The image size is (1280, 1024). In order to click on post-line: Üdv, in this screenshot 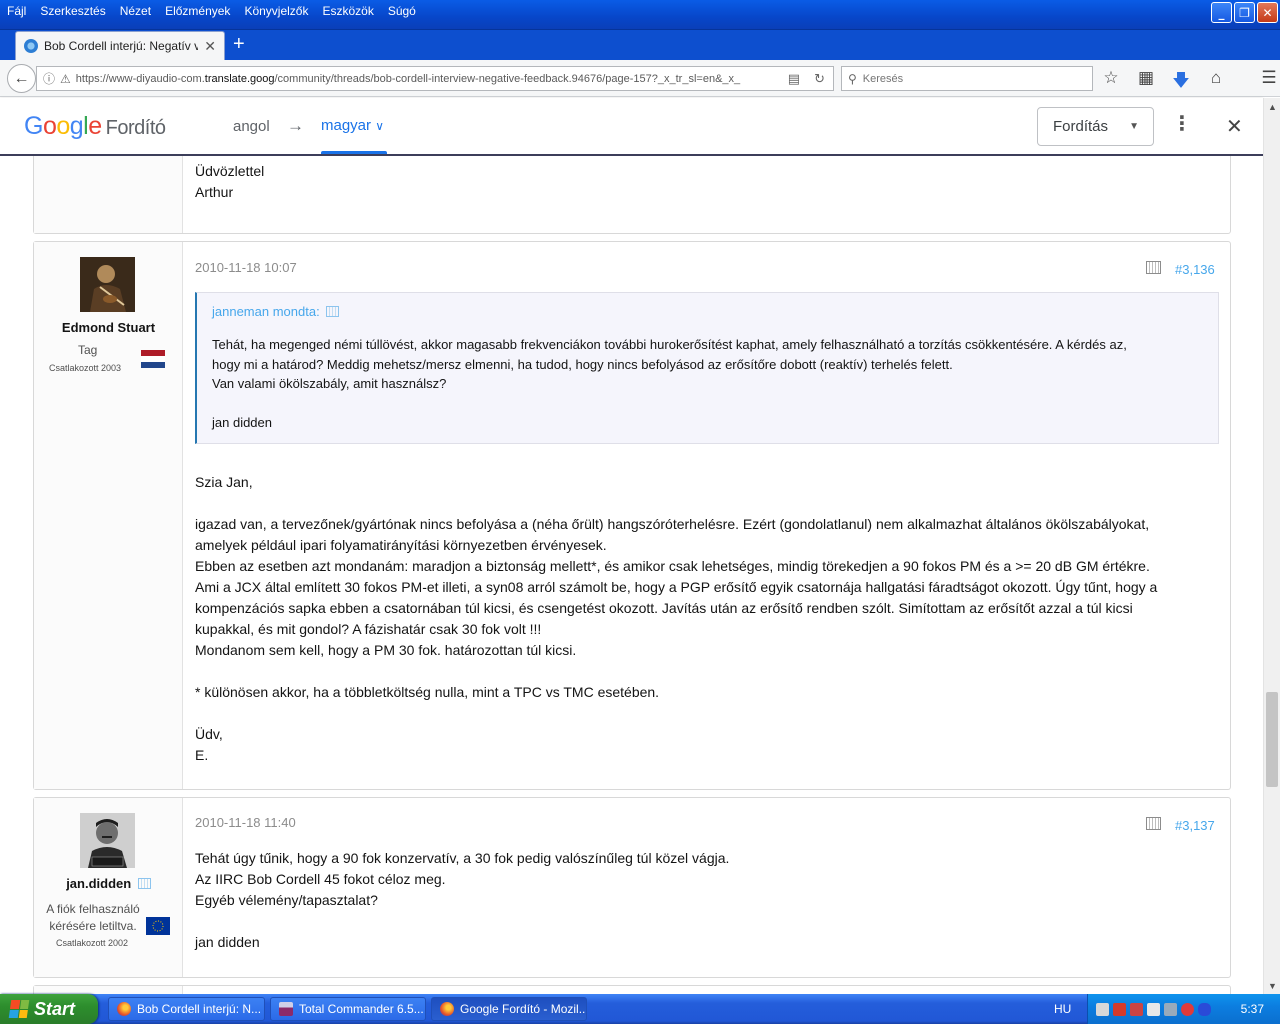, I will do `click(209, 734)`.